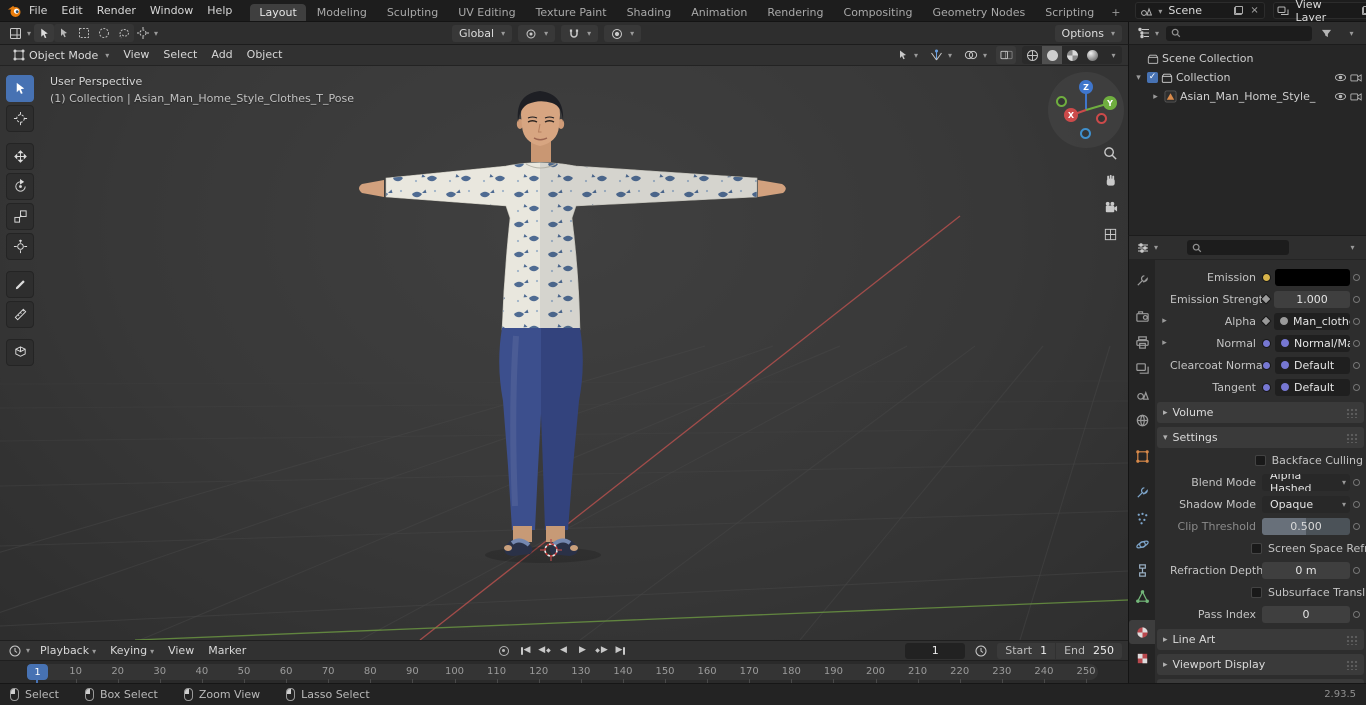 The width and height of the screenshot is (1366, 705). What do you see at coordinates (1142, 420) in the screenshot?
I see `properties-tab-world` at bounding box center [1142, 420].